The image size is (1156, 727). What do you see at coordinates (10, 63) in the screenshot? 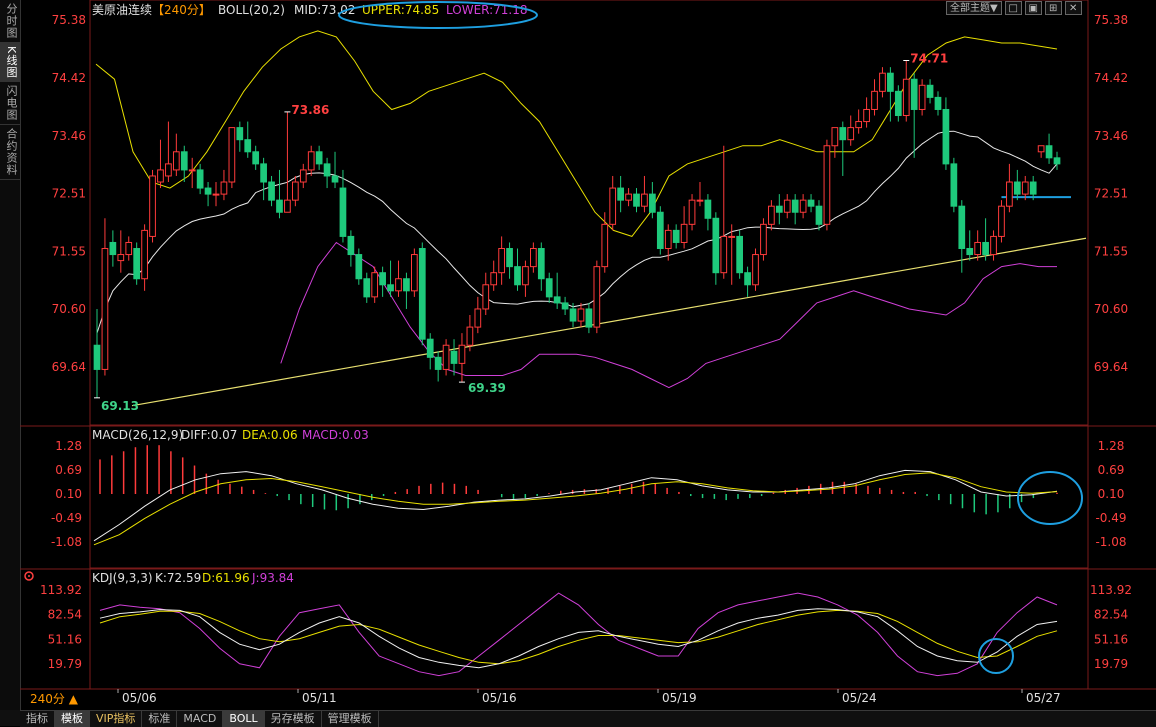
I see `tab-kline: K线图` at bounding box center [10, 63].